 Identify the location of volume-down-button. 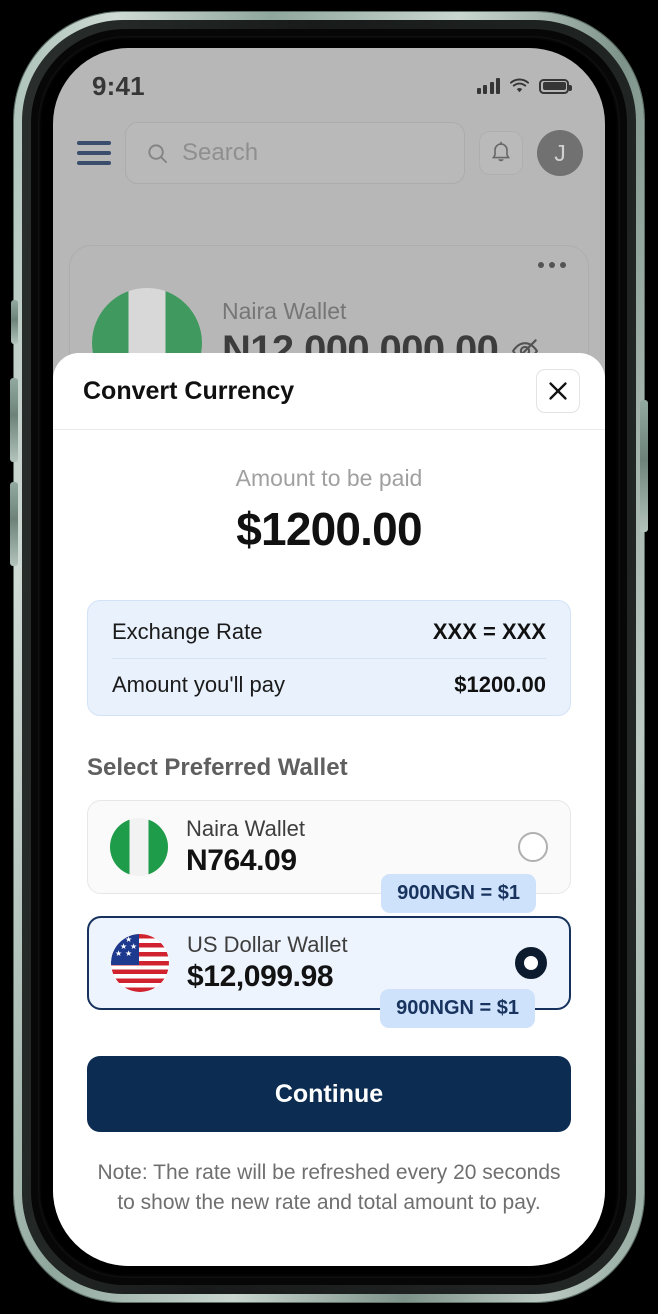
(14, 524).